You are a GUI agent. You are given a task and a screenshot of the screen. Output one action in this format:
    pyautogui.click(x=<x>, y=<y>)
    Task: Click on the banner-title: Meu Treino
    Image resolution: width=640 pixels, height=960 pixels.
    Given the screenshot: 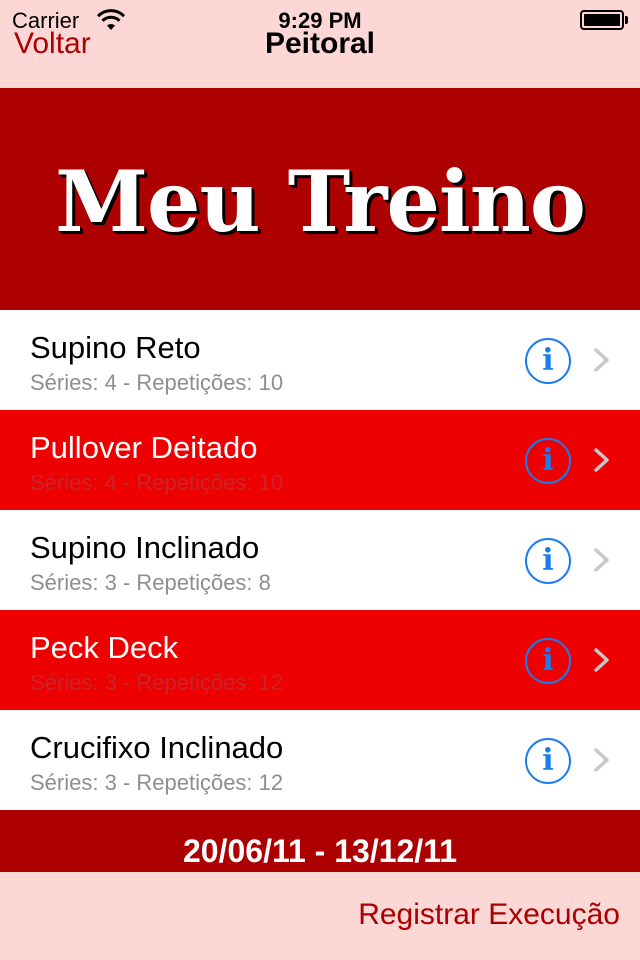 What is the action you would take?
    pyautogui.click(x=320, y=201)
    